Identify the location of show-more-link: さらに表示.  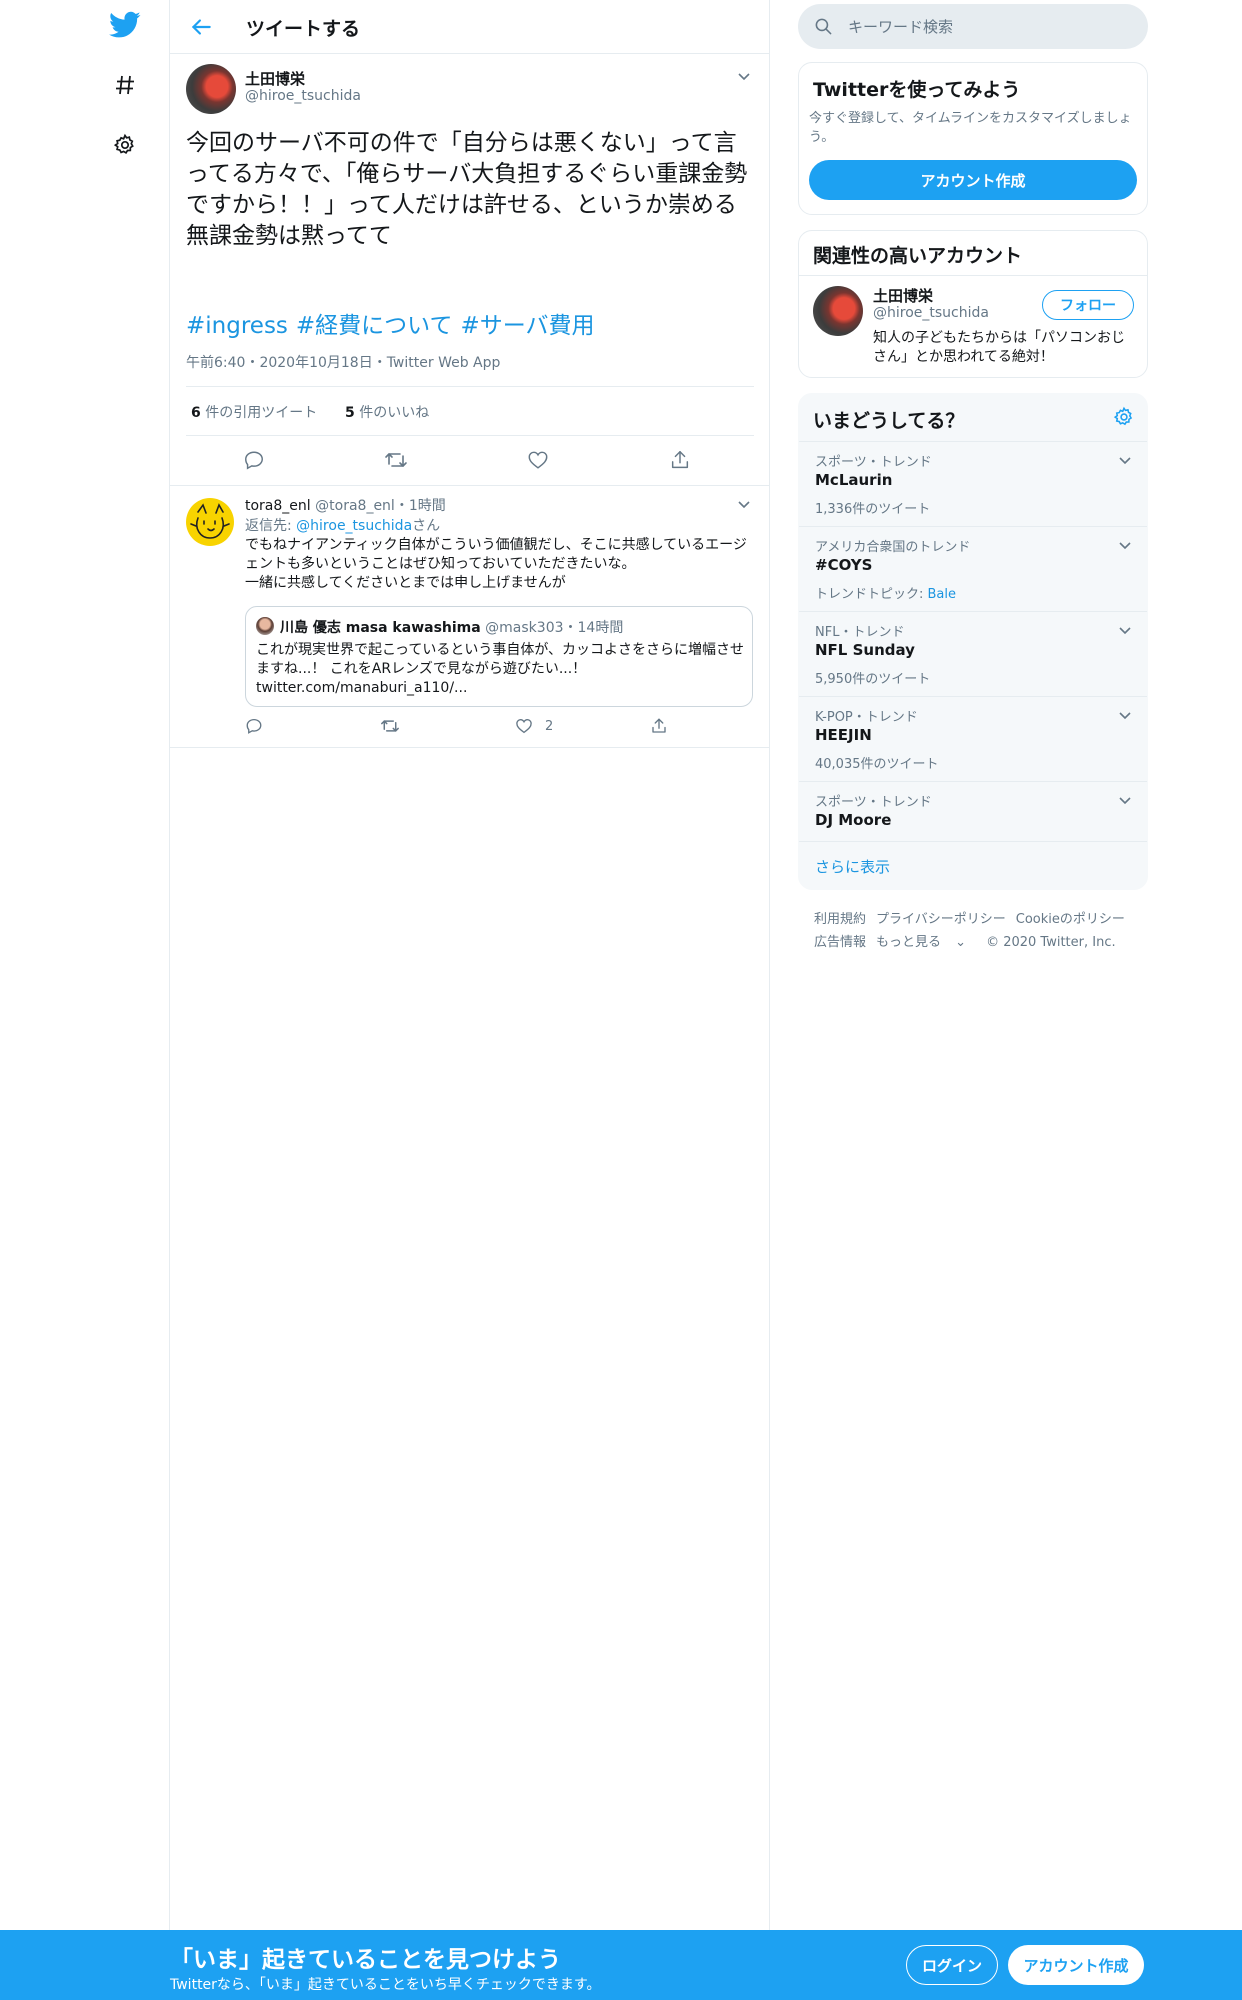
(852, 866).